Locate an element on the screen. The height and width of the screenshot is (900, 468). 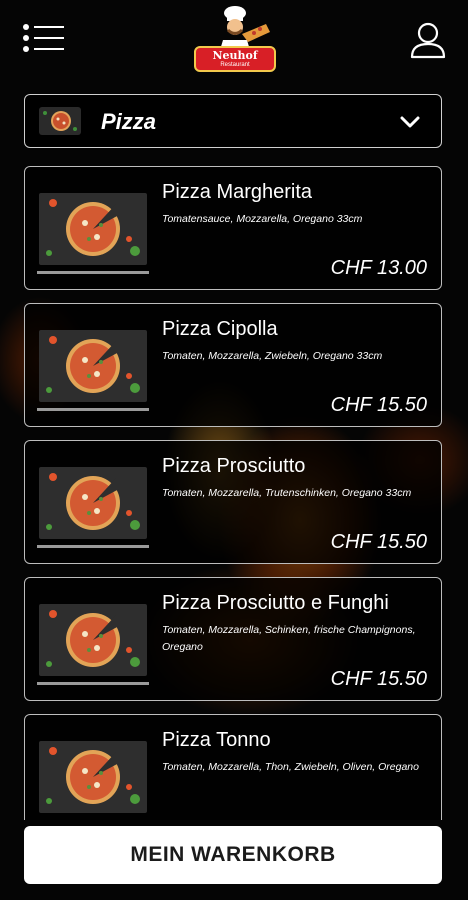
category-label: Pizza is located at coordinates (129, 121).